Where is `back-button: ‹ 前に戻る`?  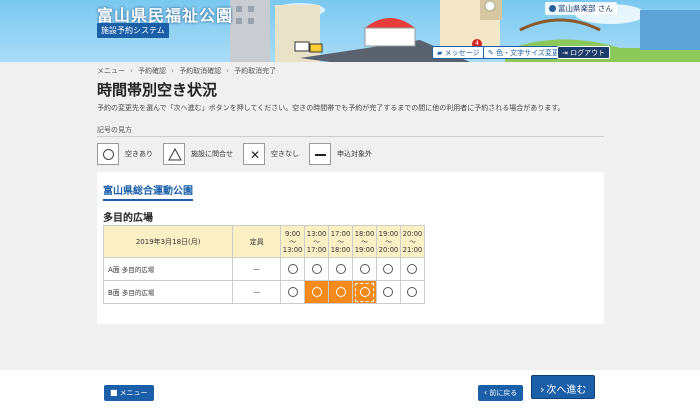 back-button: ‹ 前に戻る is located at coordinates (501, 393).